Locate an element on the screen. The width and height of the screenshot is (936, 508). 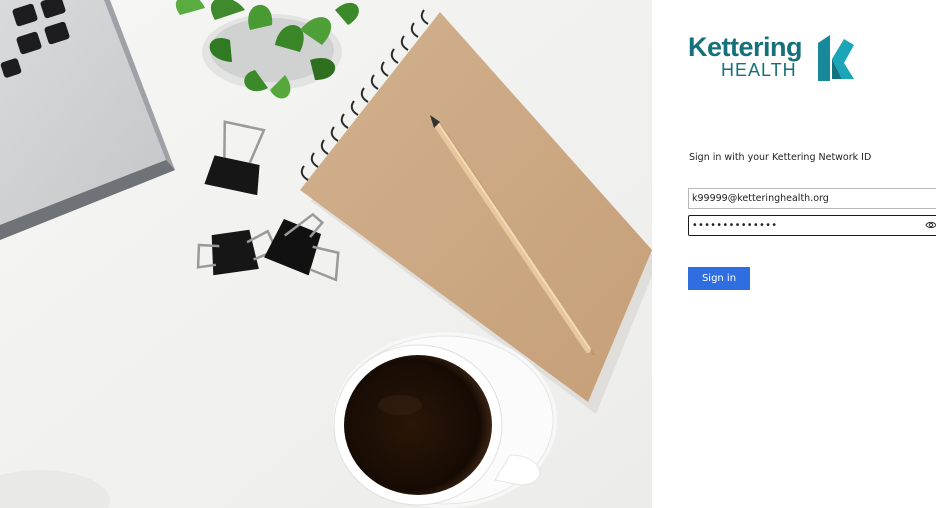
logo-wordmark: Kettering is located at coordinates (745, 47).